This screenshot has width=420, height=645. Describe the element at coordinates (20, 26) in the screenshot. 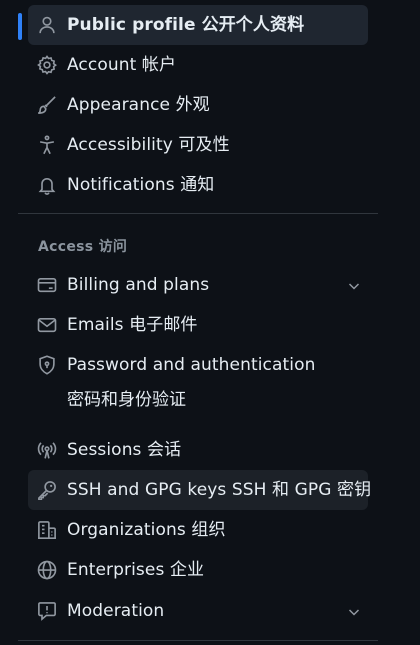

I see `selected-indicator` at that location.